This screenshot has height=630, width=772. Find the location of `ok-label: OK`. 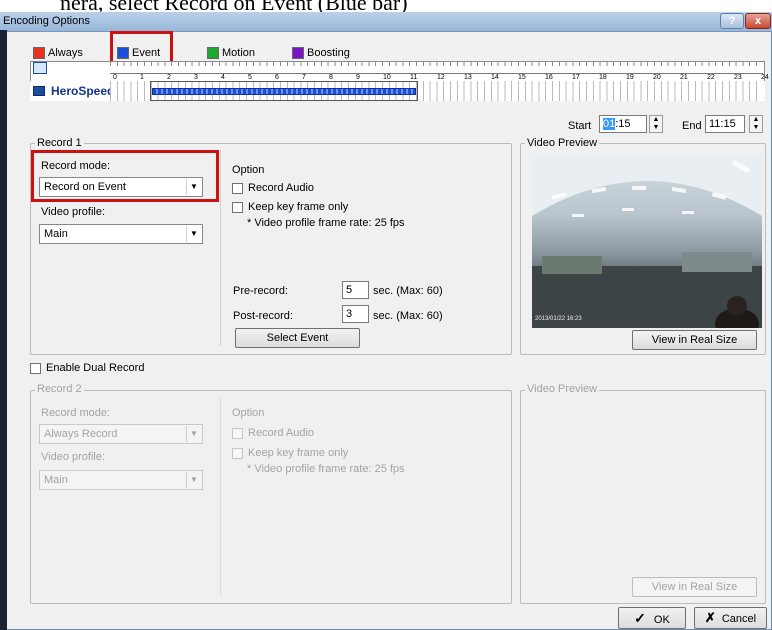

ok-label: OK is located at coordinates (661, 620).